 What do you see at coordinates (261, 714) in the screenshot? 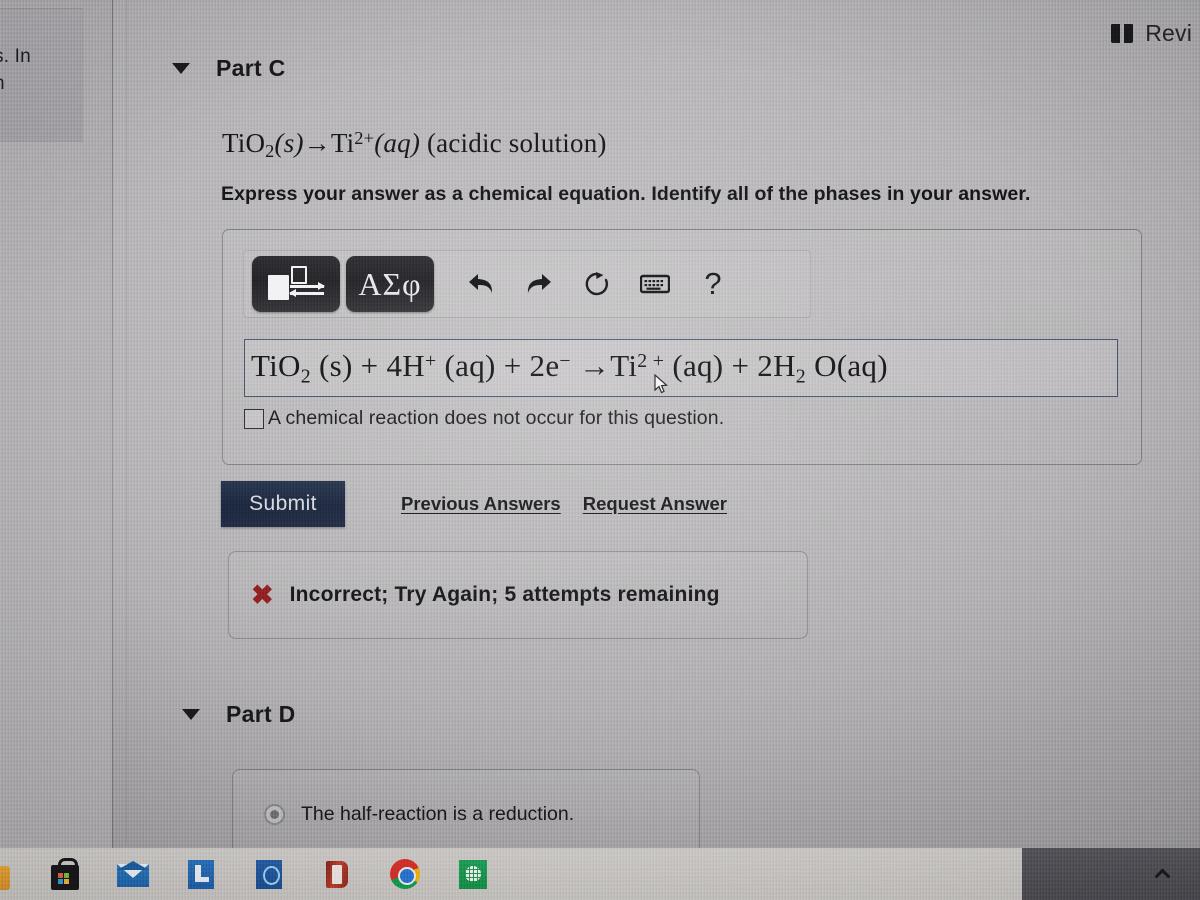
I see `part-d-title: Part D` at bounding box center [261, 714].